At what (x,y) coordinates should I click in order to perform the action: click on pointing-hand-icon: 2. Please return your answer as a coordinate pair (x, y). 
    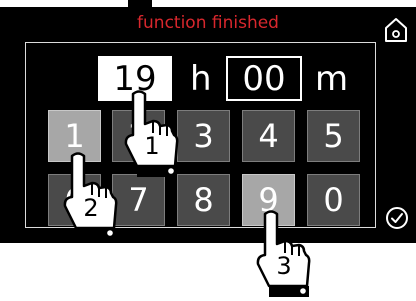
    Looking at the image, I should click on (90, 195).